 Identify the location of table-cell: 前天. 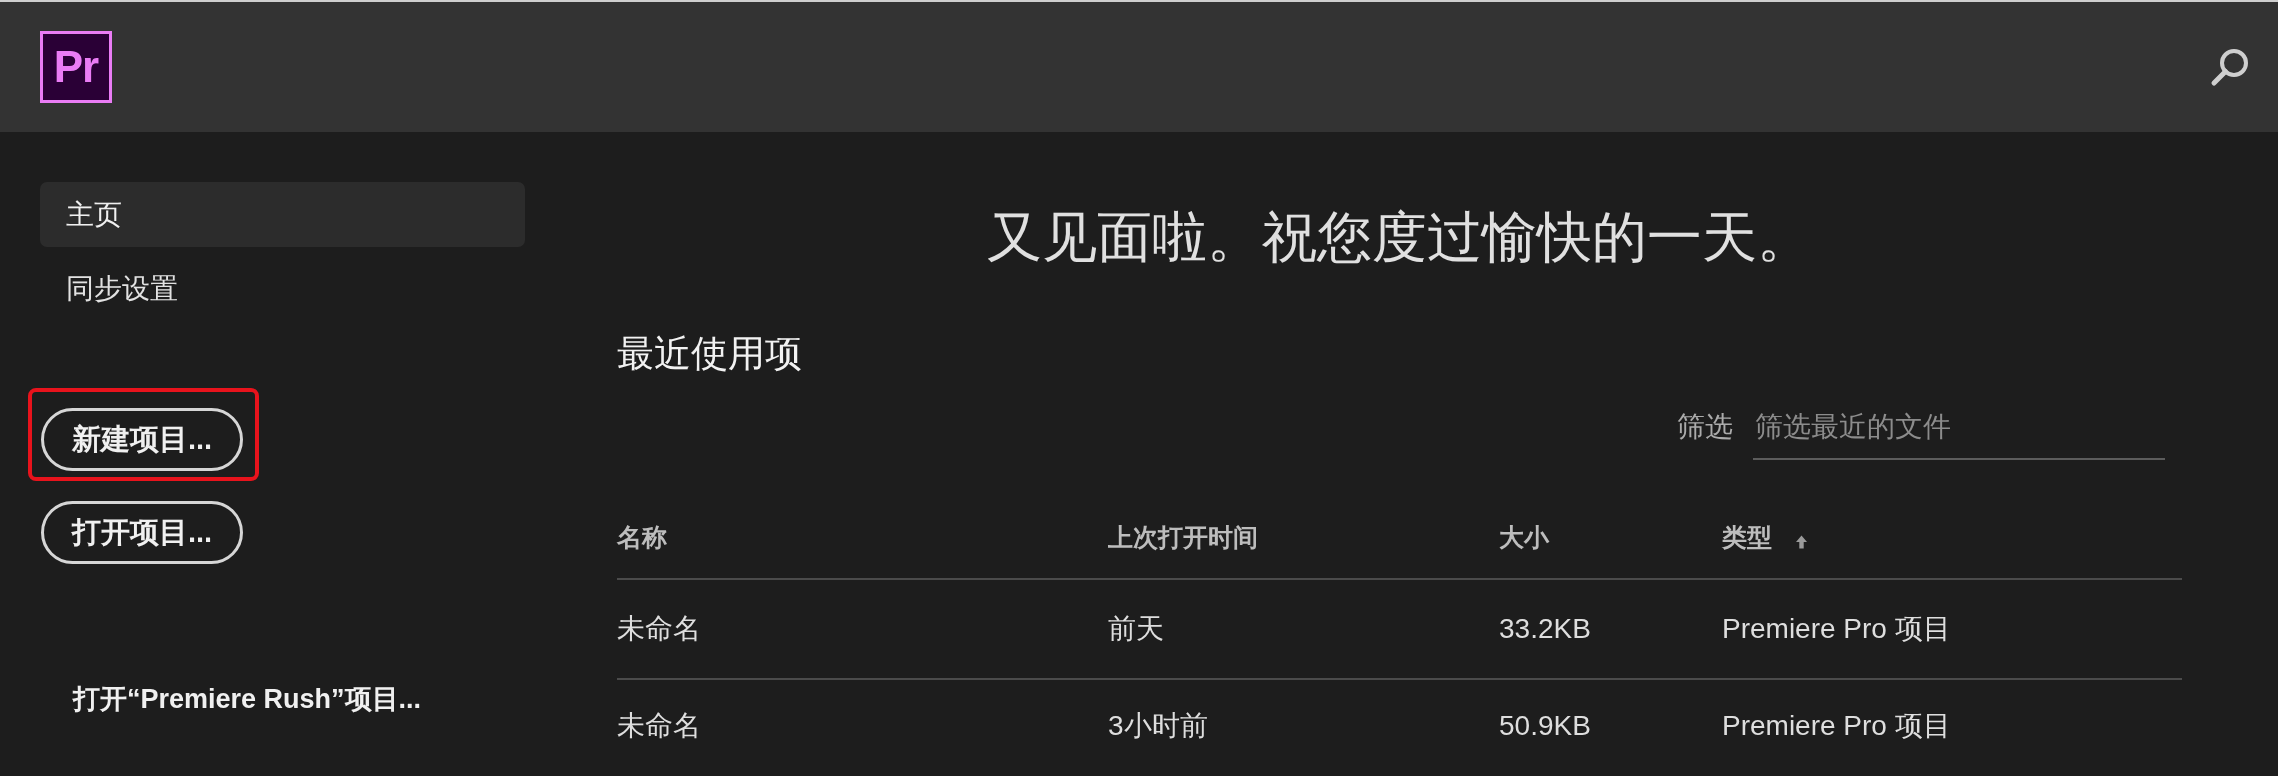
(1303, 629).